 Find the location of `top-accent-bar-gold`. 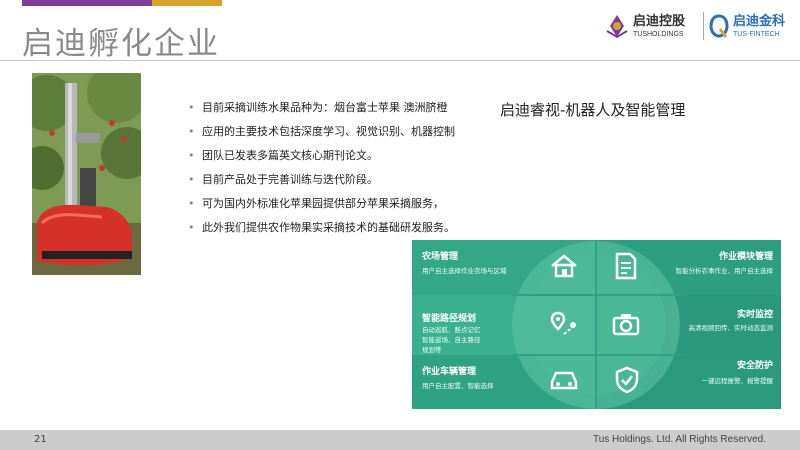

top-accent-bar-gold is located at coordinates (187, 3).